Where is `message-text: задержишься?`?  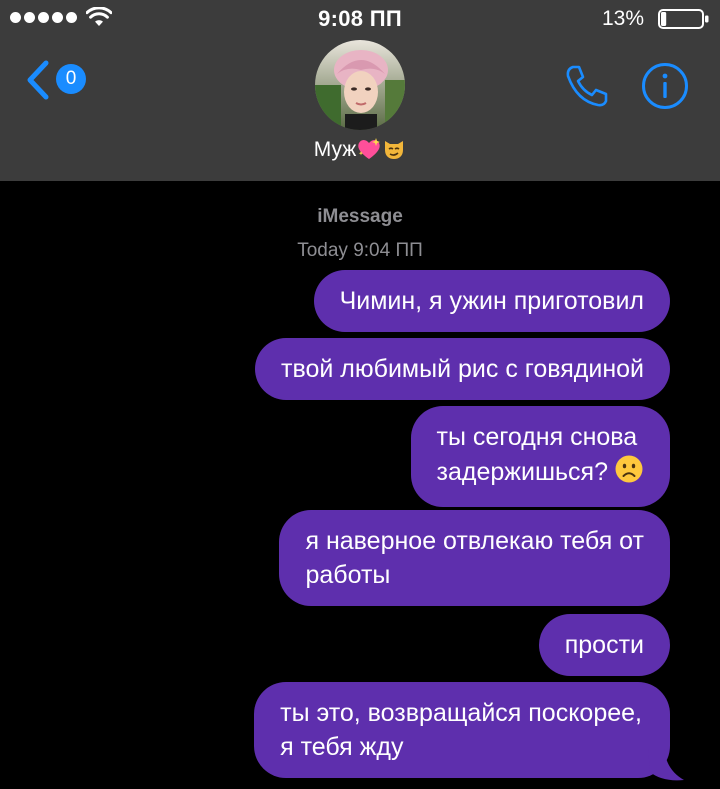 message-text: задержишься? is located at coordinates (522, 472).